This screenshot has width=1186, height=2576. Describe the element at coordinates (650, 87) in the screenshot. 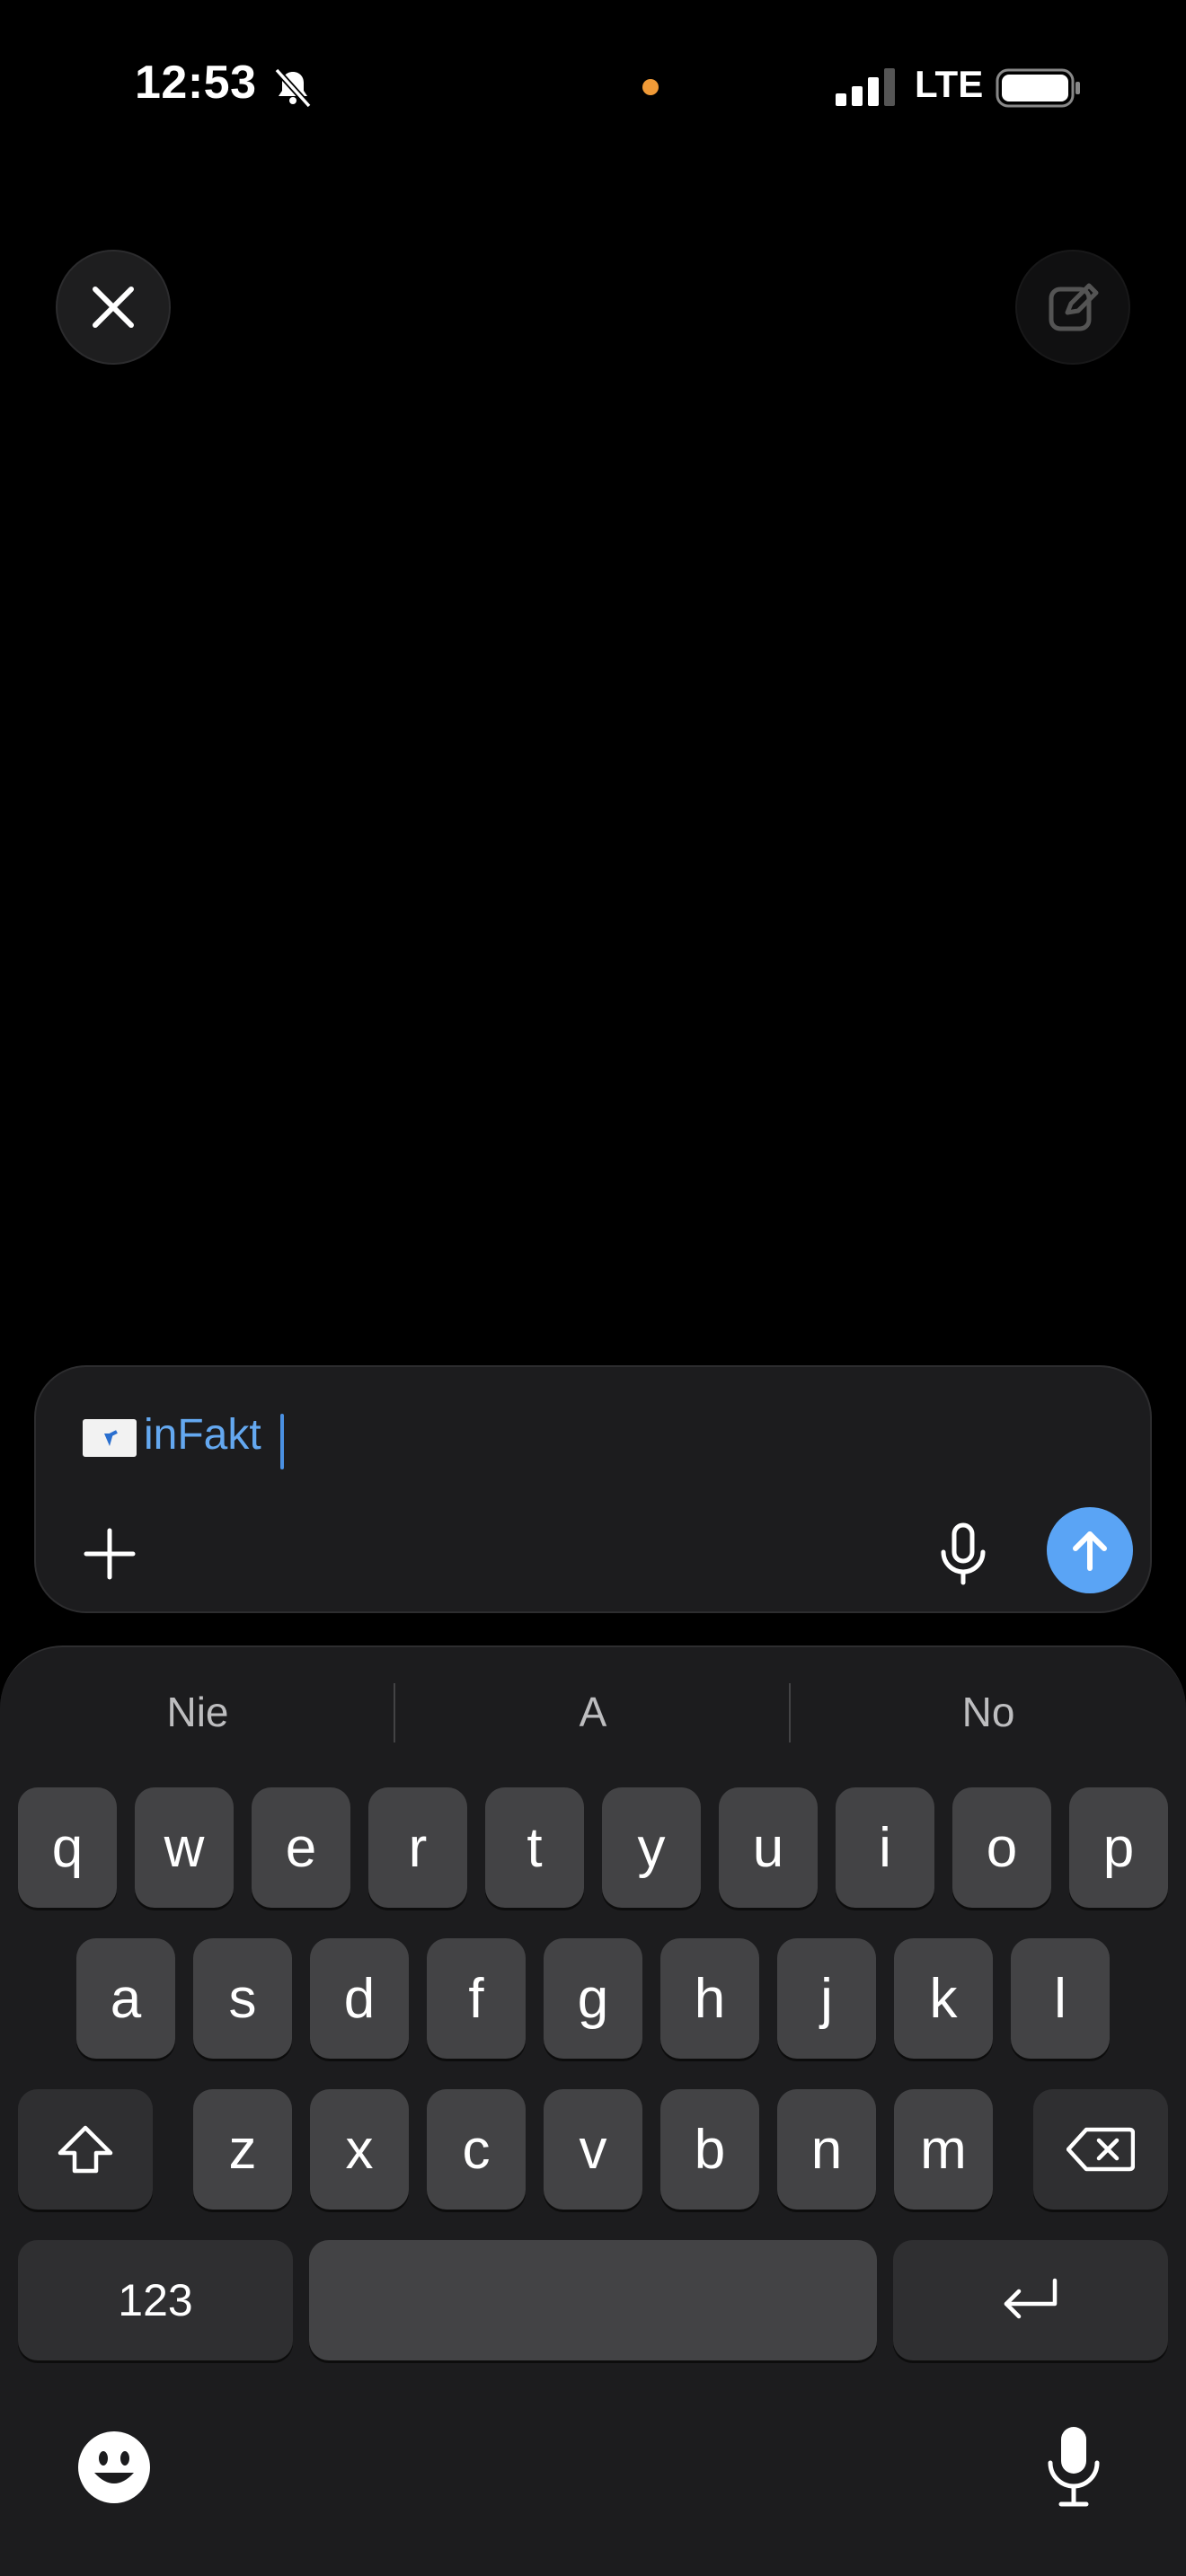

I see `recording-indicator` at that location.